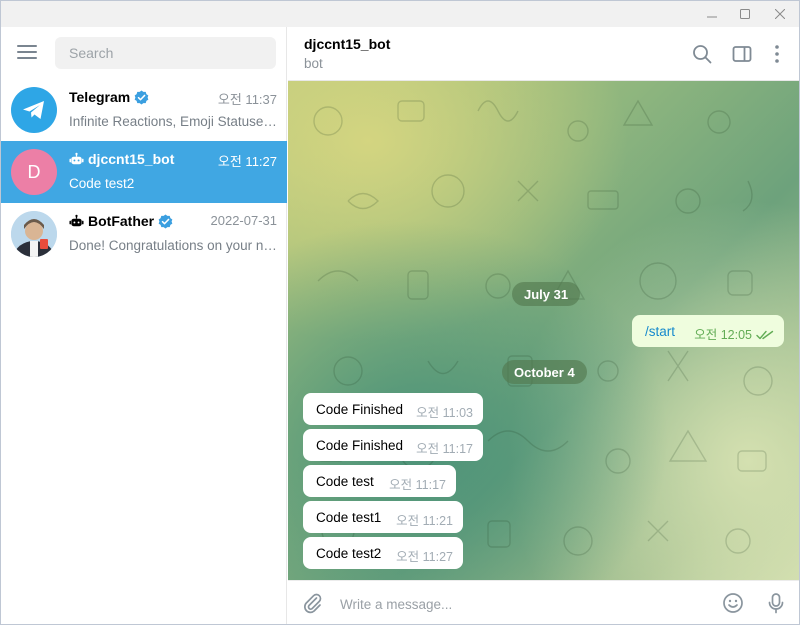  Describe the element at coordinates (546, 294) in the screenshot. I see `date-separator: July 31` at that location.